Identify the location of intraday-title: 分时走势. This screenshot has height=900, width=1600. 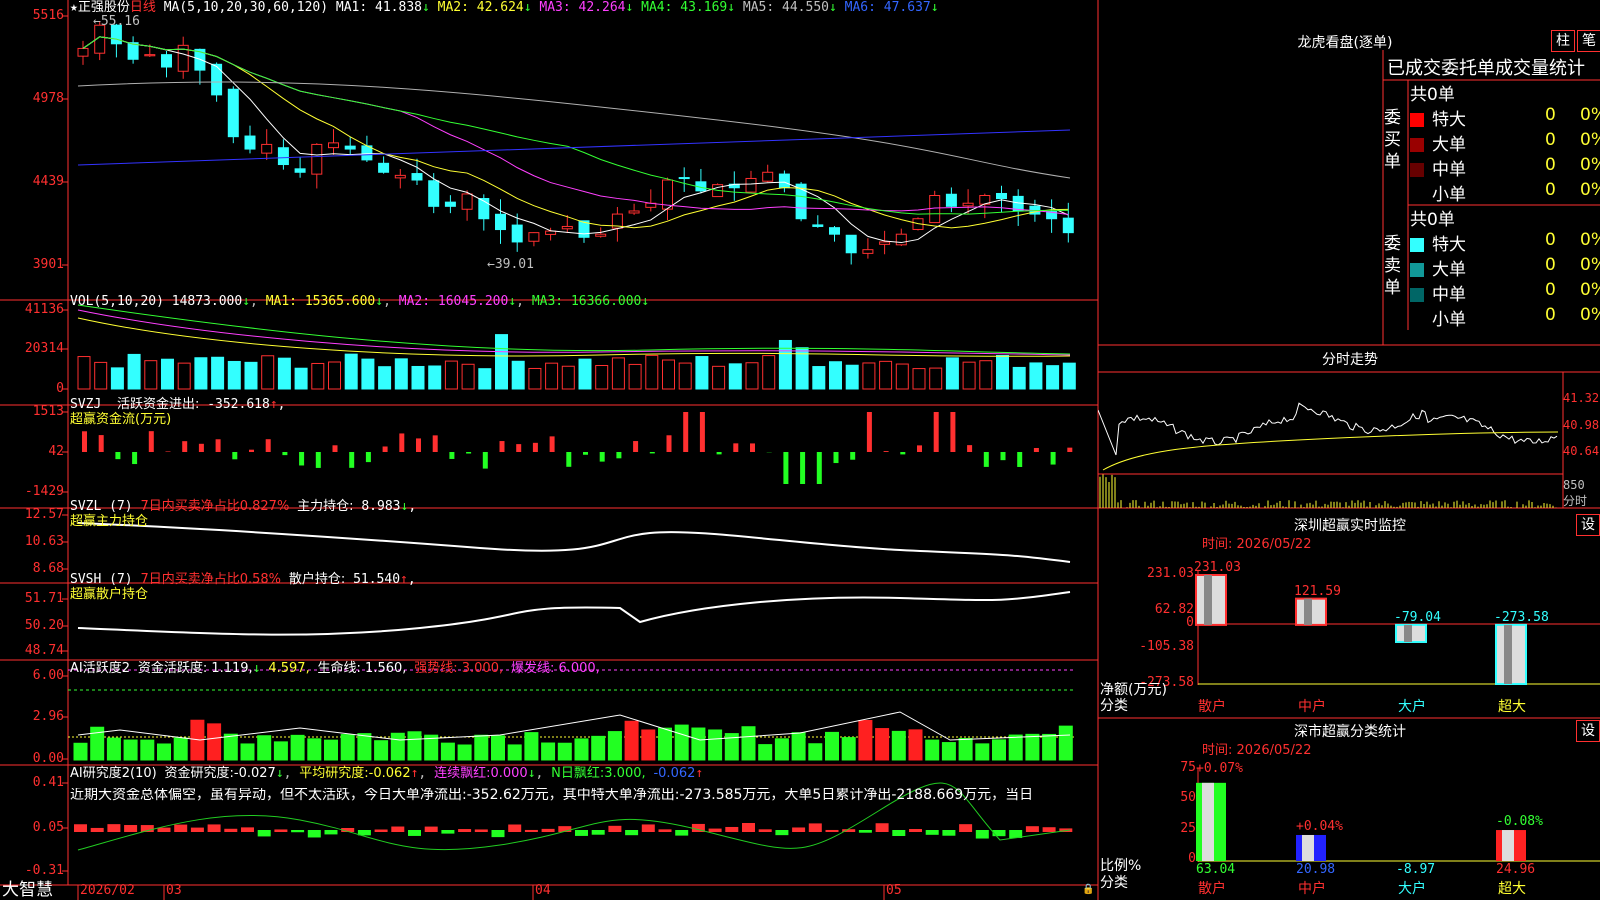
(1350, 360).